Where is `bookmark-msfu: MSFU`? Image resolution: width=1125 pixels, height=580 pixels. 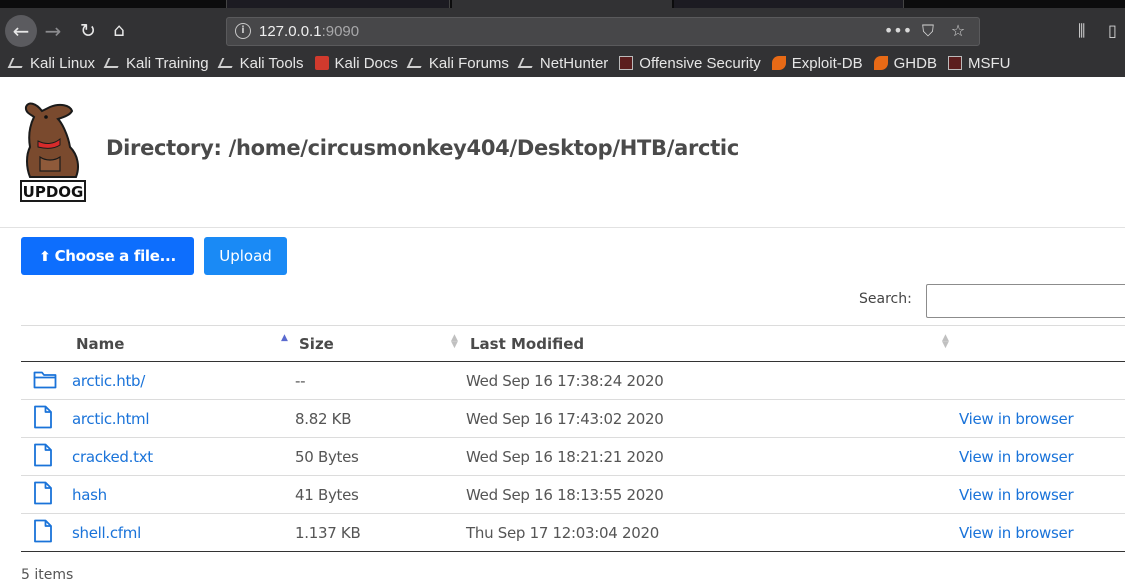
bookmark-msfu: MSFU is located at coordinates (979, 63).